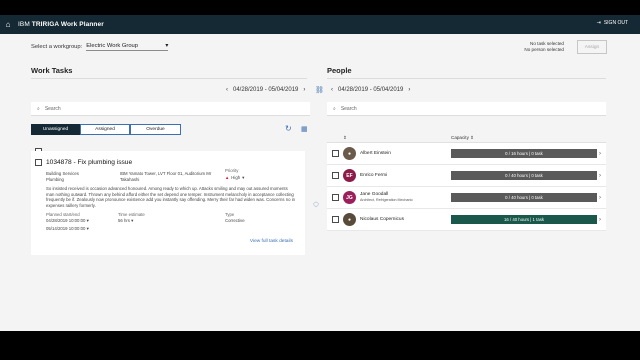  I want to click on people-date-range: ‹ 04/28/2019 - 05/04/2019 ›, so click(370, 90).